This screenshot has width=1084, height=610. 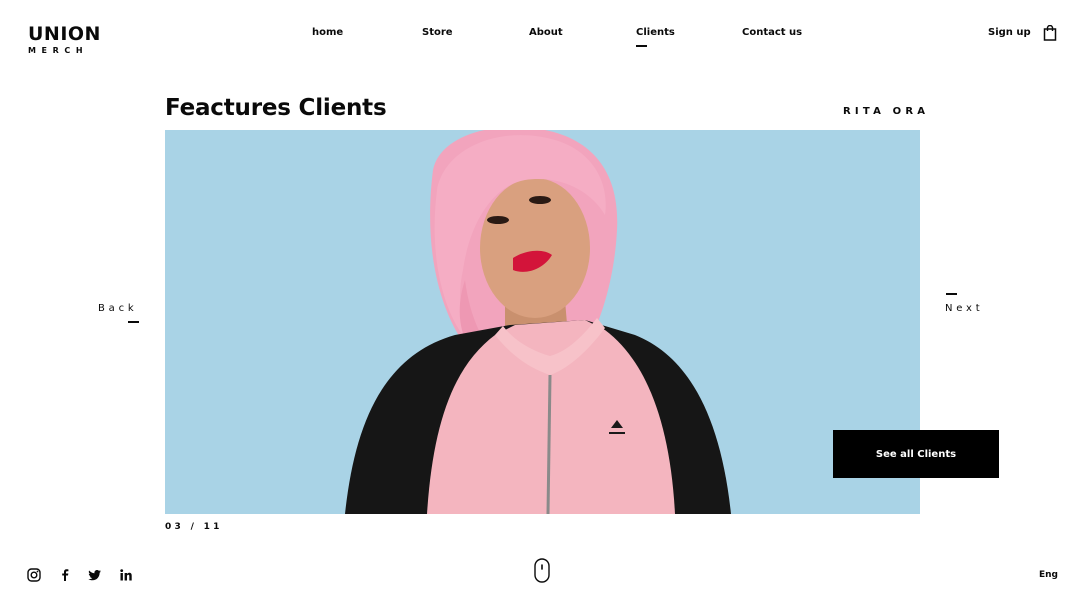 I want to click on client-name: RITA ORA, so click(x=886, y=111).